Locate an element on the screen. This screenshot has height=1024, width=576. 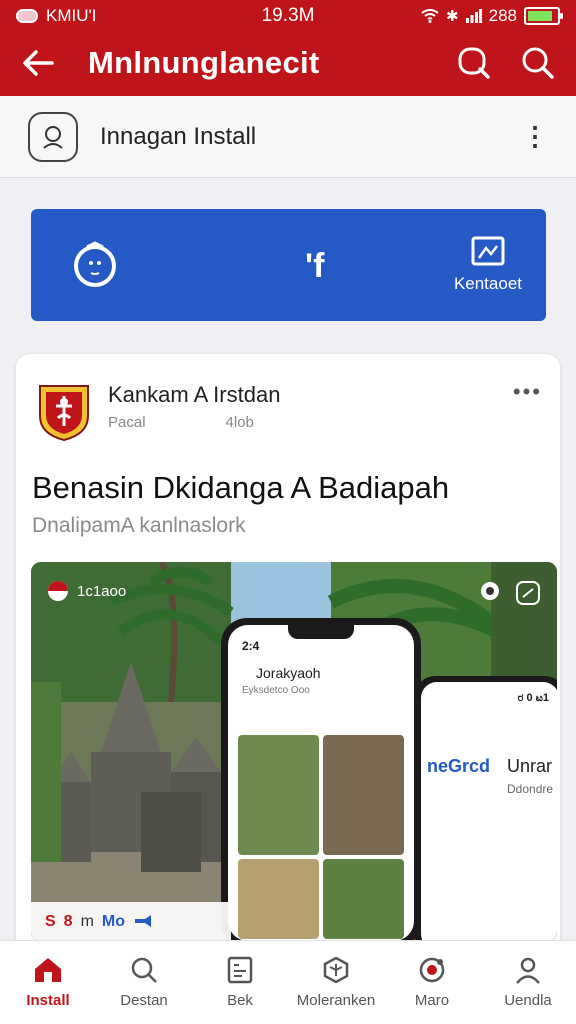
banner-action: Kentaoet is located at coordinates (488, 265).